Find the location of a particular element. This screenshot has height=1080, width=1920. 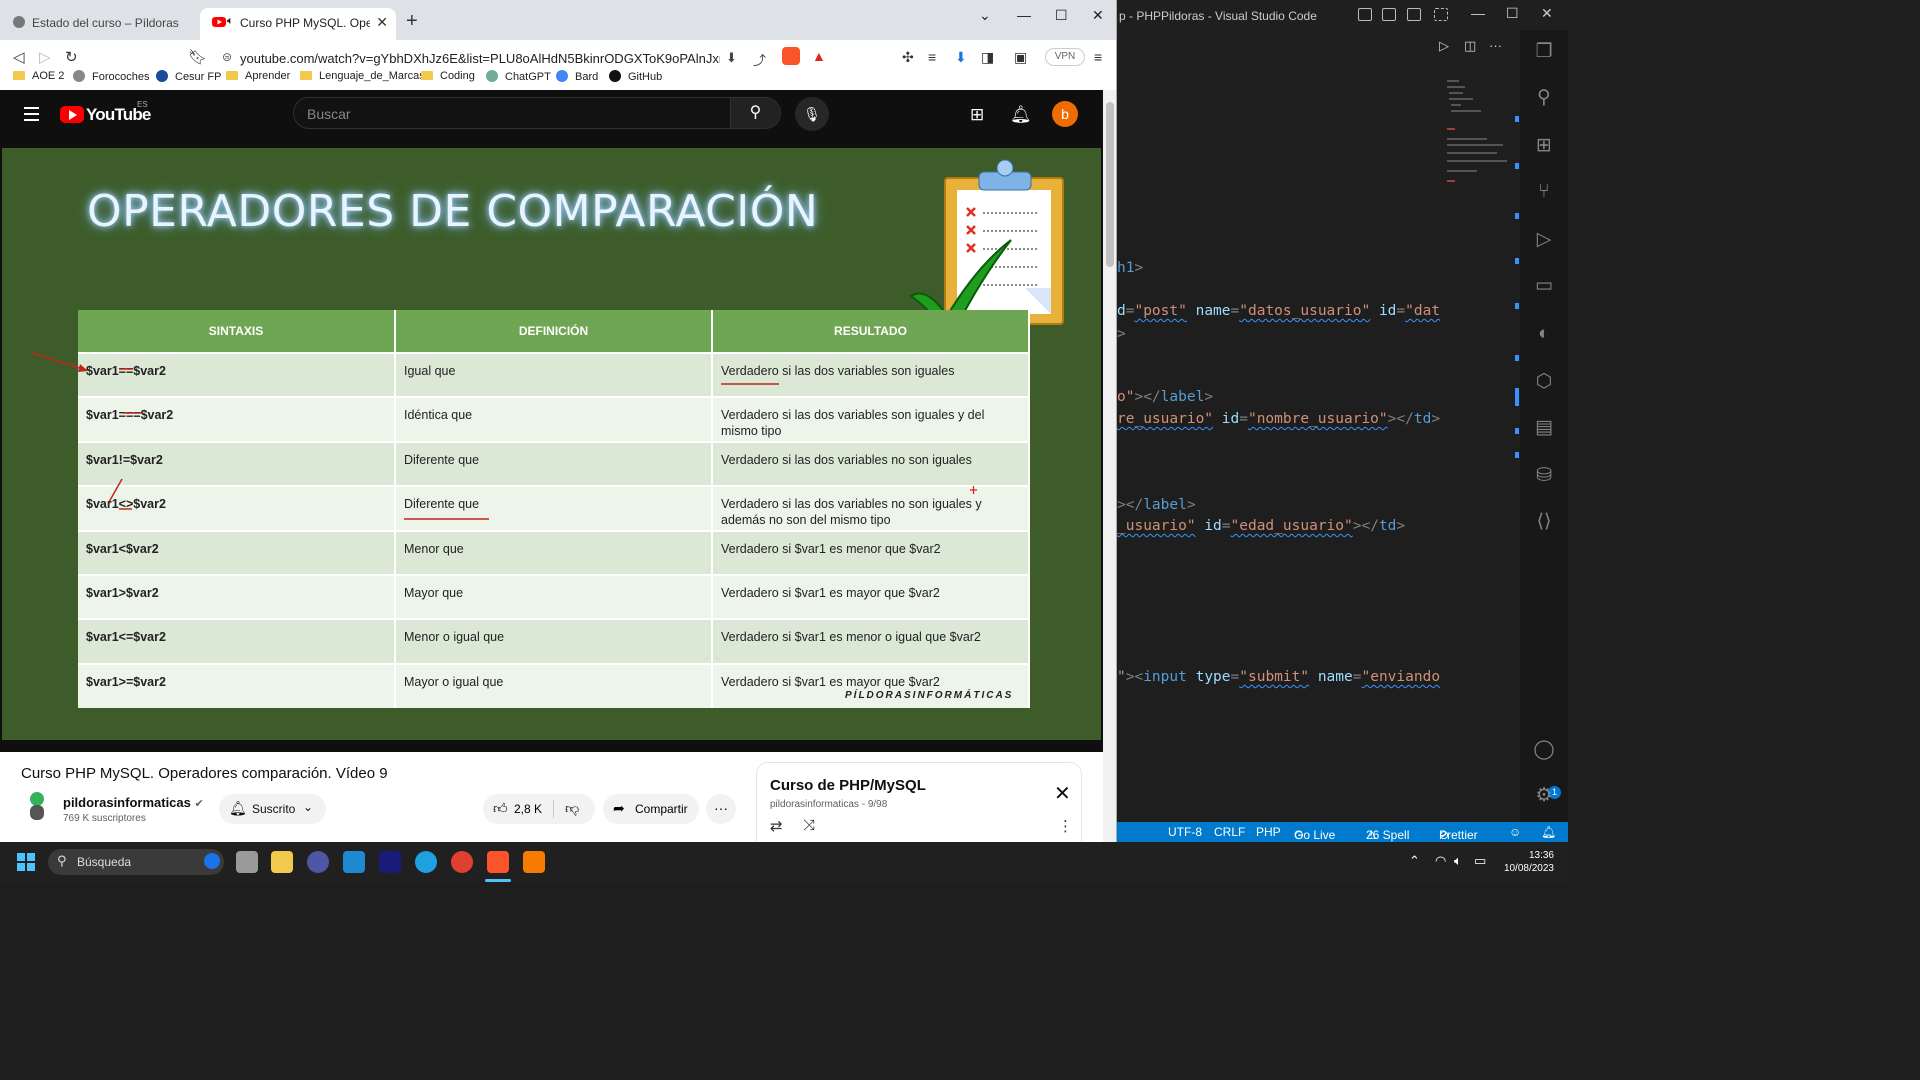

database-icon: ⛁ is located at coordinates (1544, 476).